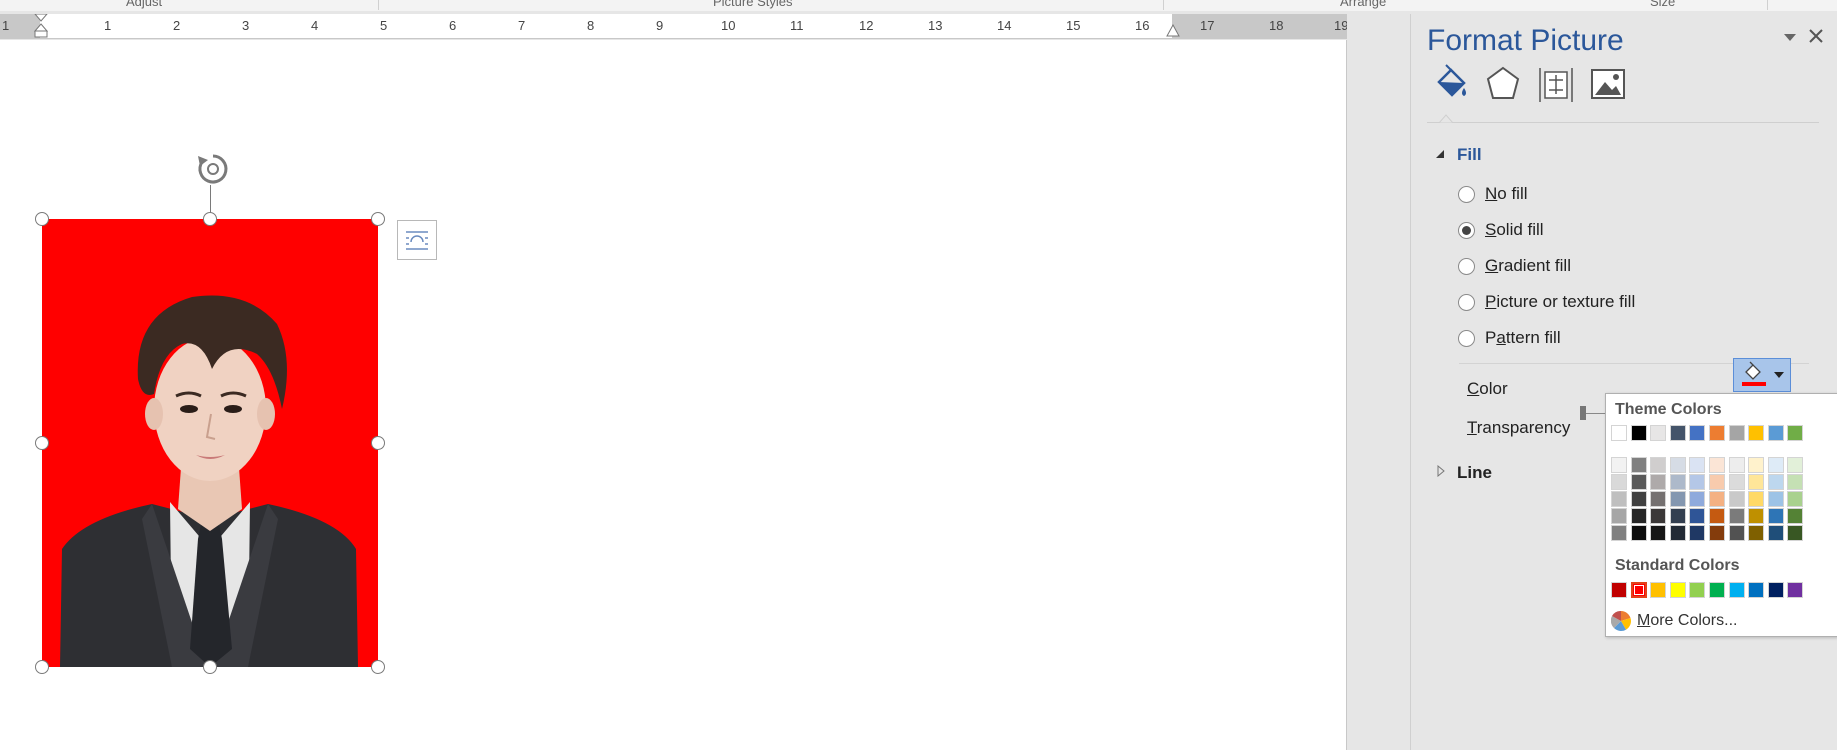 This screenshot has width=1837, height=750. What do you see at coordinates (1501, 230) in the screenshot?
I see `radio-solid-fill: Solid fill` at bounding box center [1501, 230].